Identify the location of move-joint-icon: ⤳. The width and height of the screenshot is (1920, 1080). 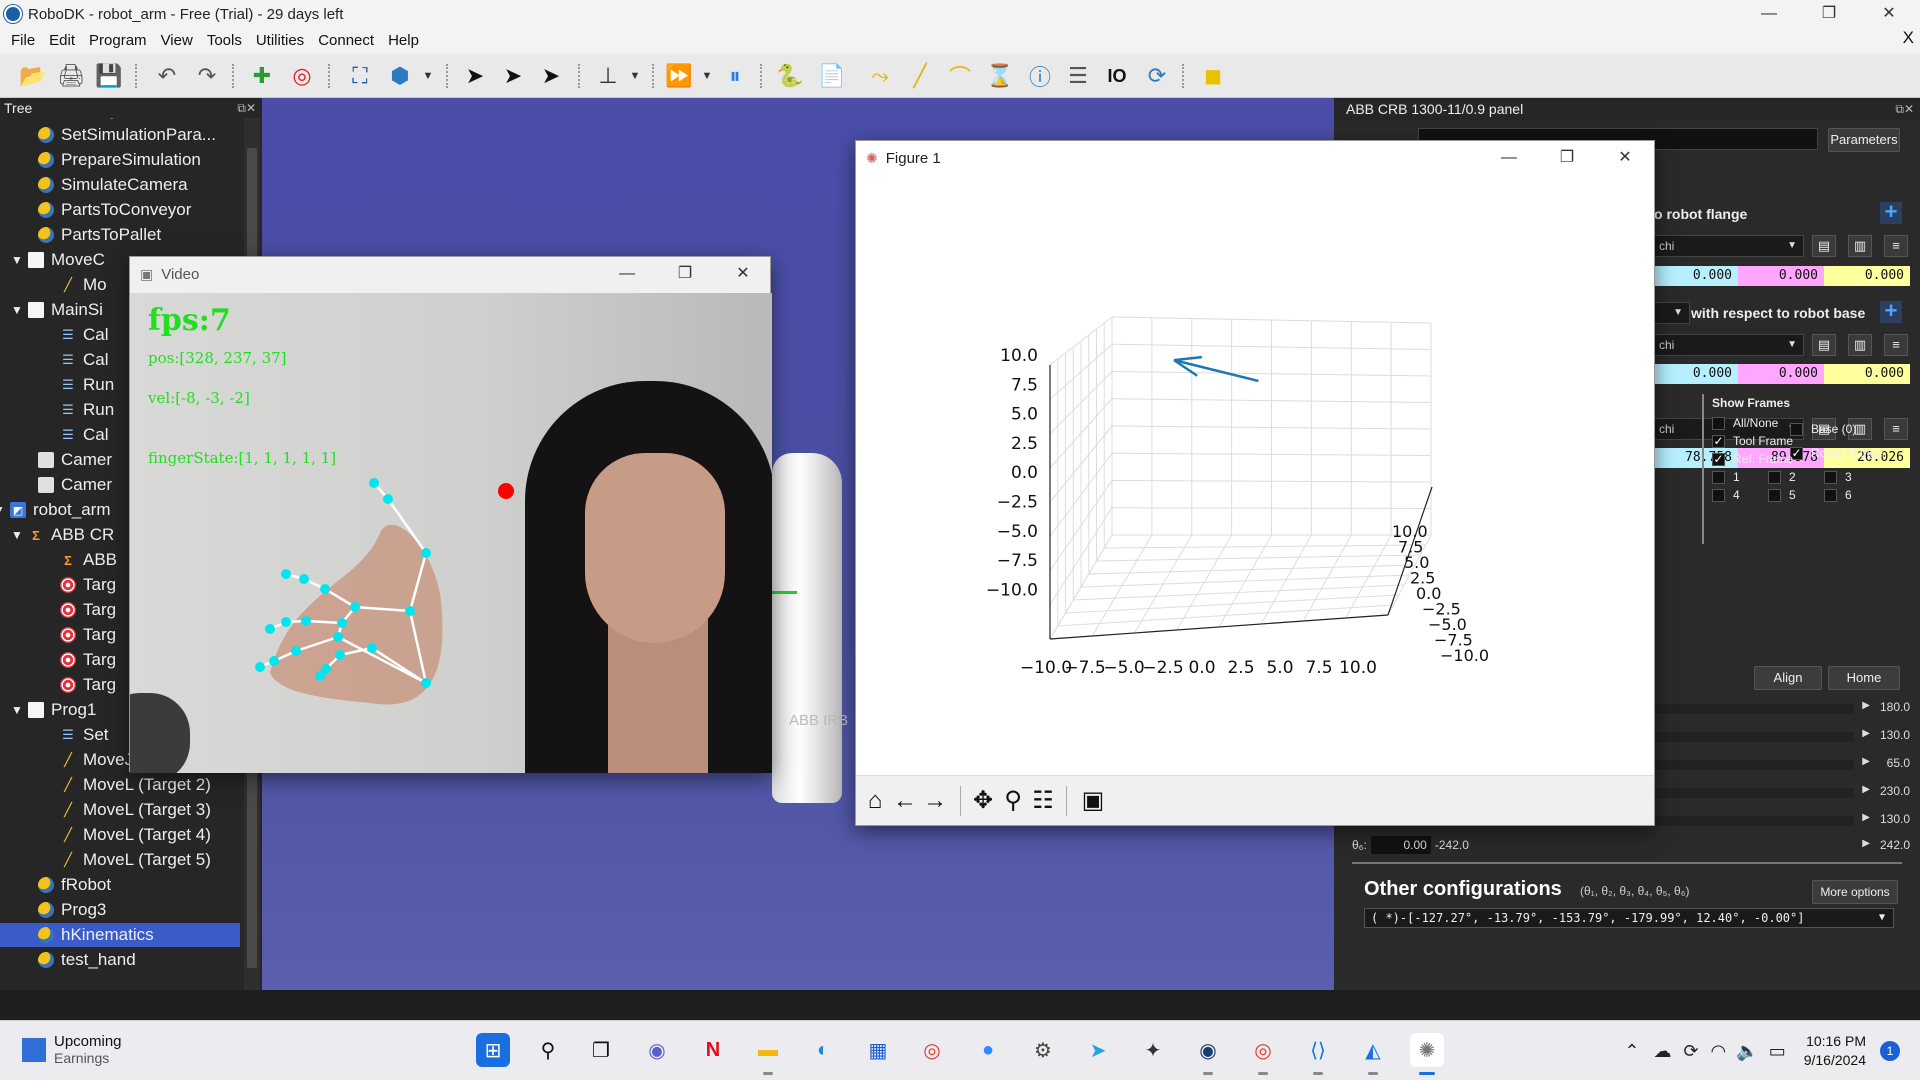
(880, 76).